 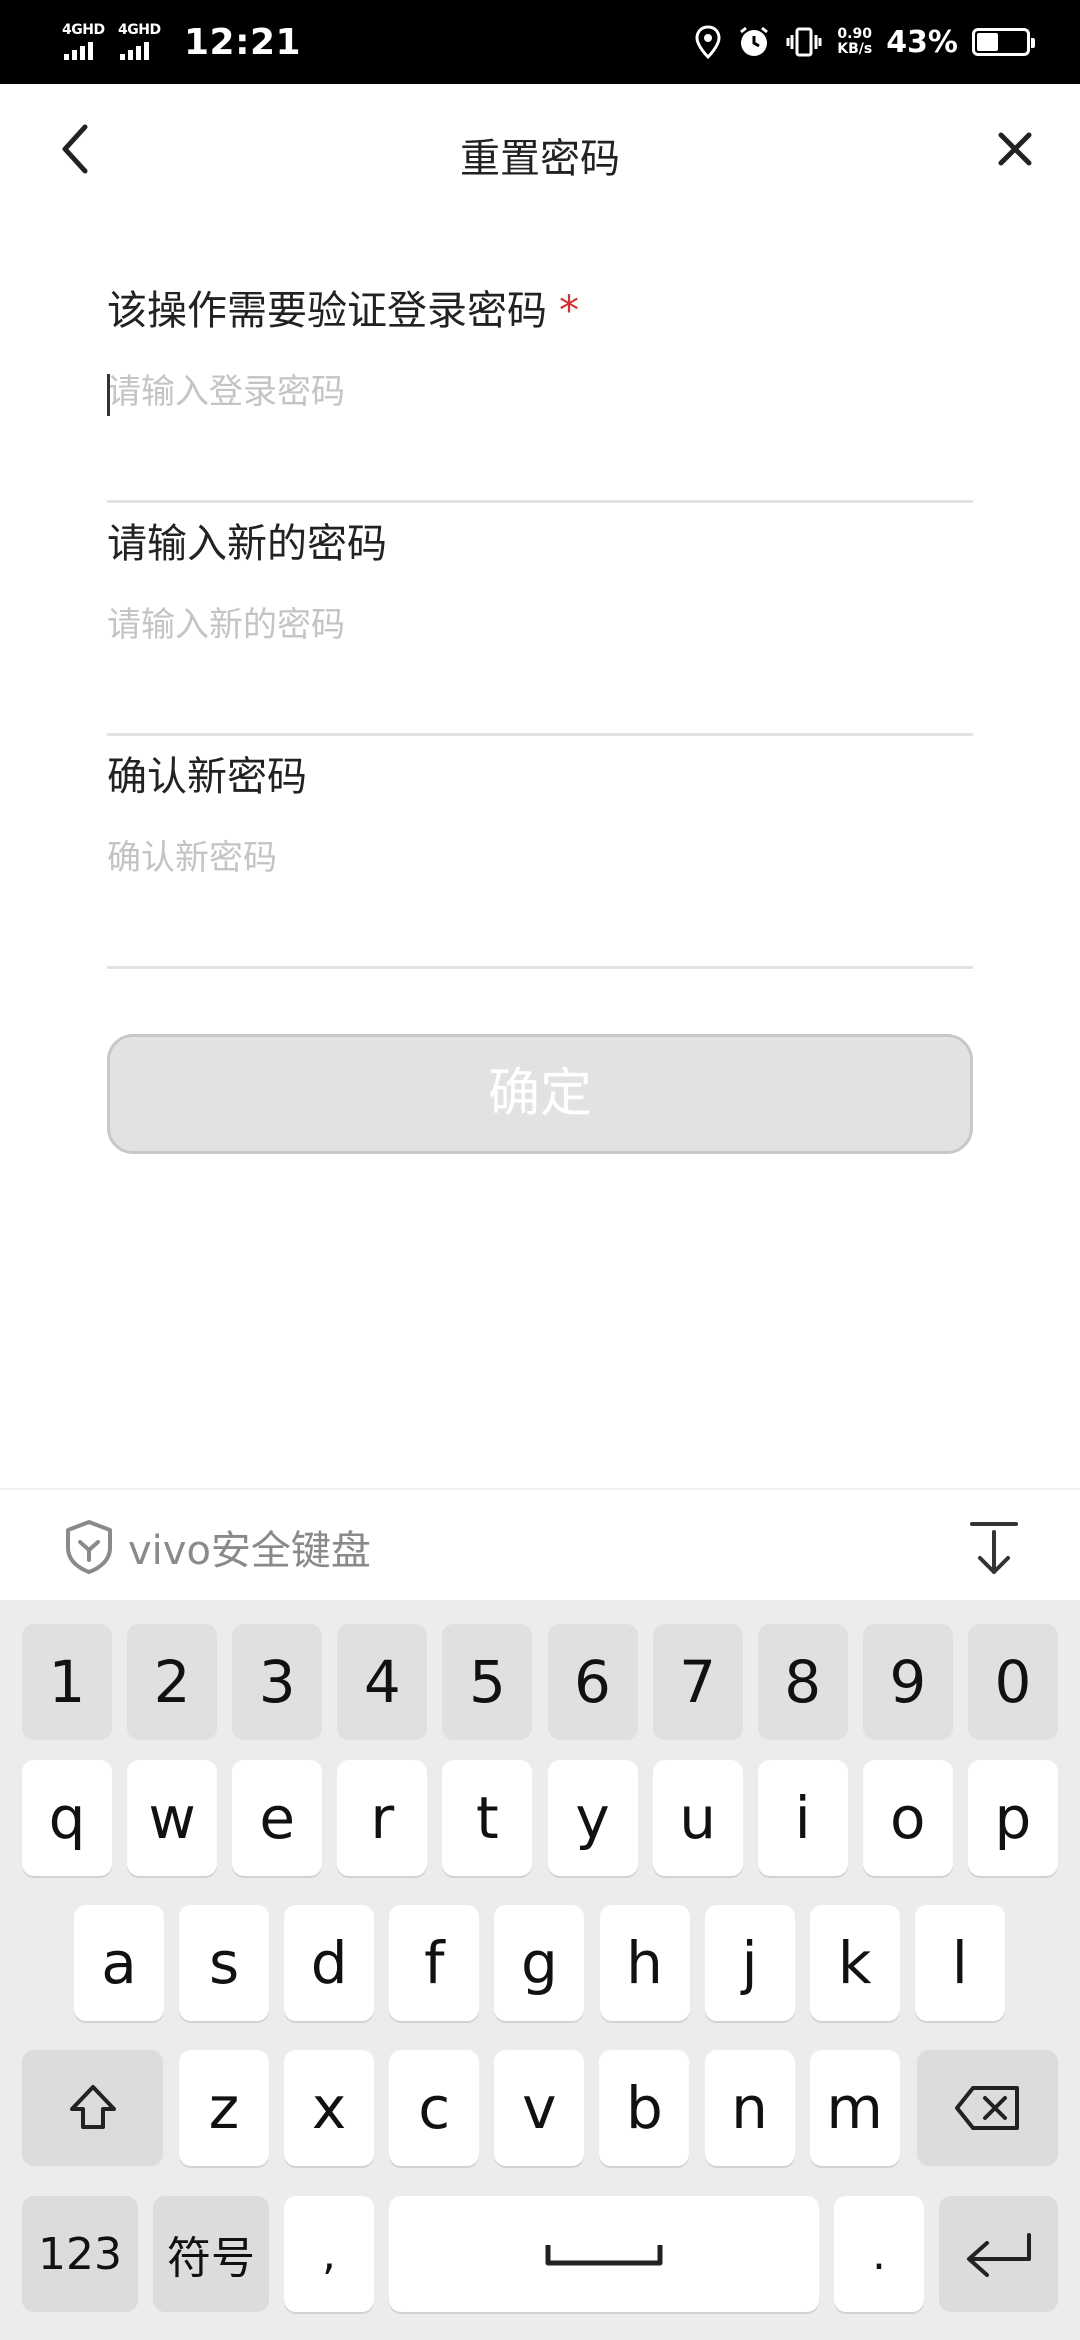 What do you see at coordinates (540, 967) in the screenshot?
I see `field-divider` at bounding box center [540, 967].